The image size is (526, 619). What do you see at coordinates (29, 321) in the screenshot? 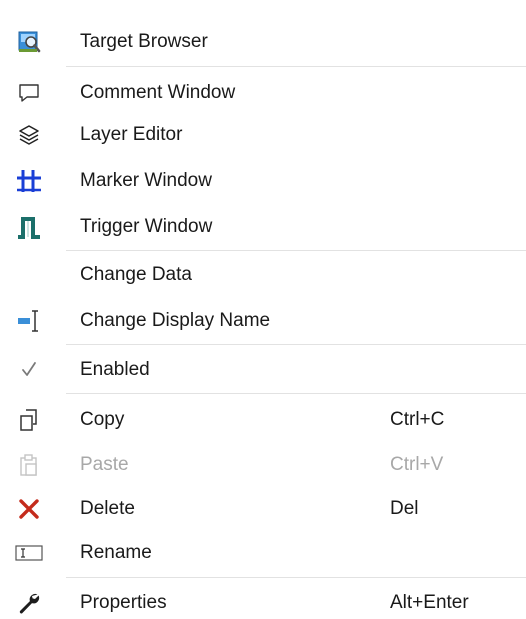
I see `rename-cursor-icon` at bounding box center [29, 321].